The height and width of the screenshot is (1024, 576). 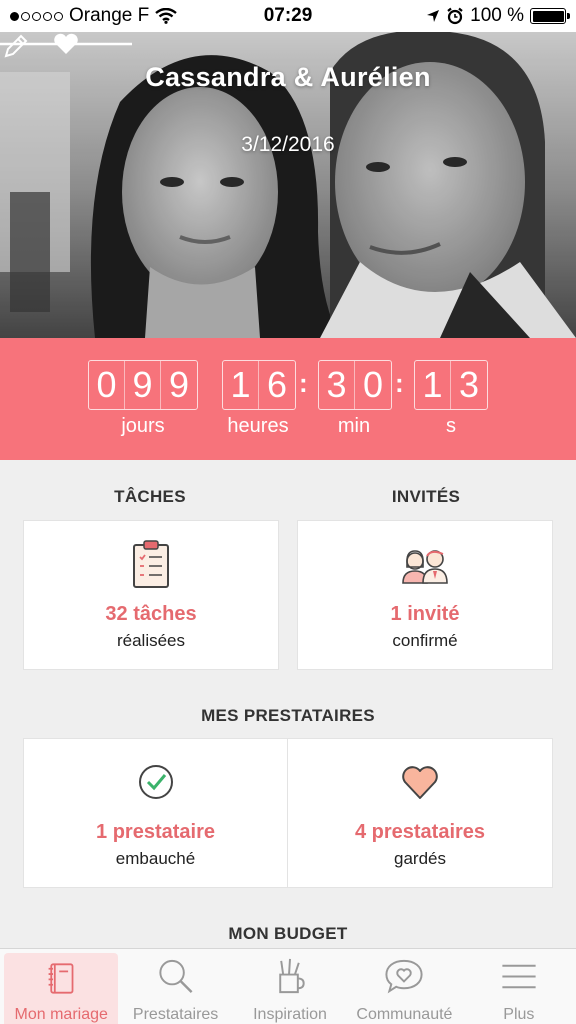 I want to click on tab-plus: Plus, so click(x=519, y=986).